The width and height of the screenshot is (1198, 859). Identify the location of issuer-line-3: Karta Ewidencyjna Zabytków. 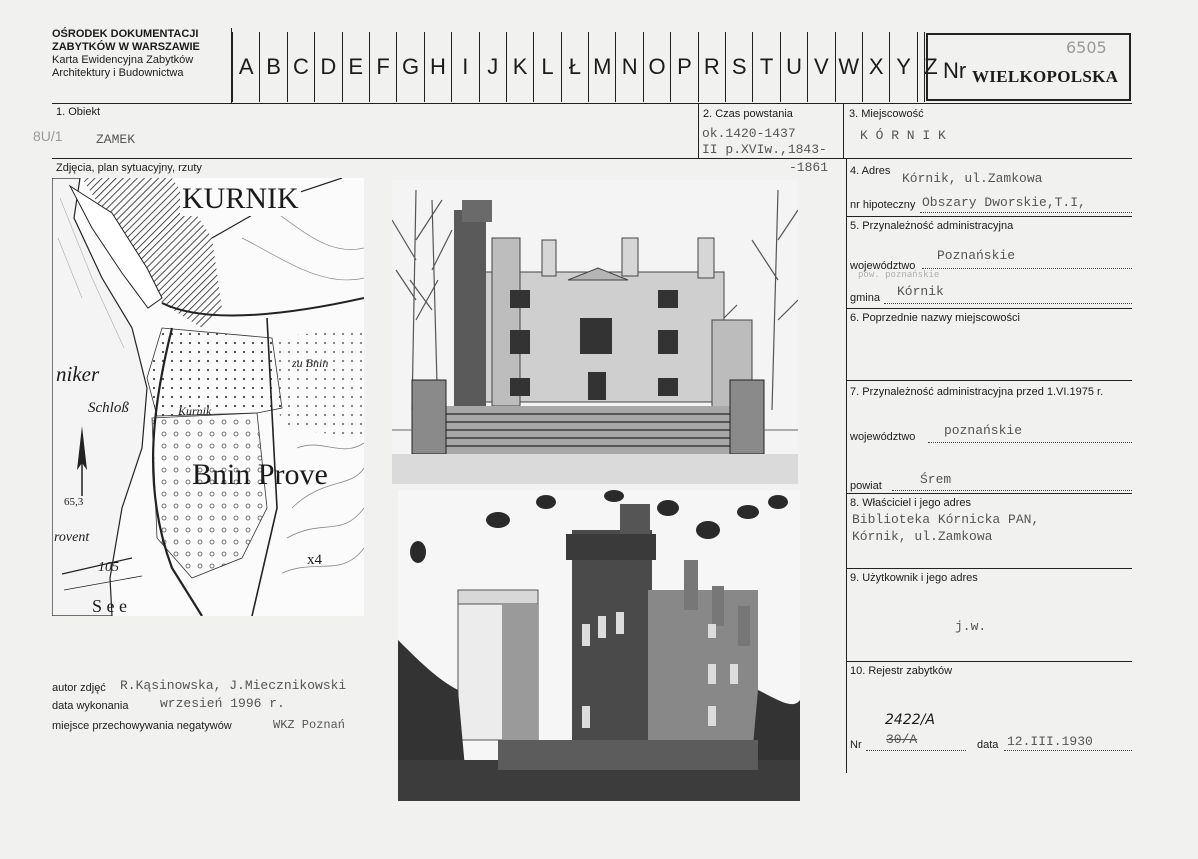
(123, 60).